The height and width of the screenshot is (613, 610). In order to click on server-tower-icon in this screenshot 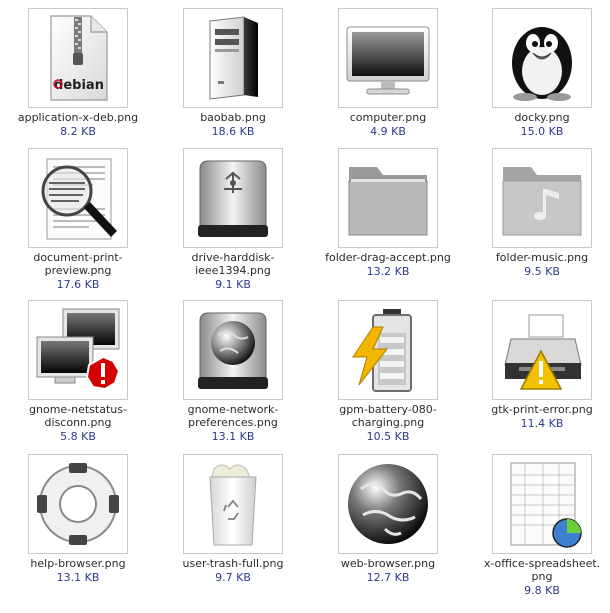, I will do `click(233, 58)`.